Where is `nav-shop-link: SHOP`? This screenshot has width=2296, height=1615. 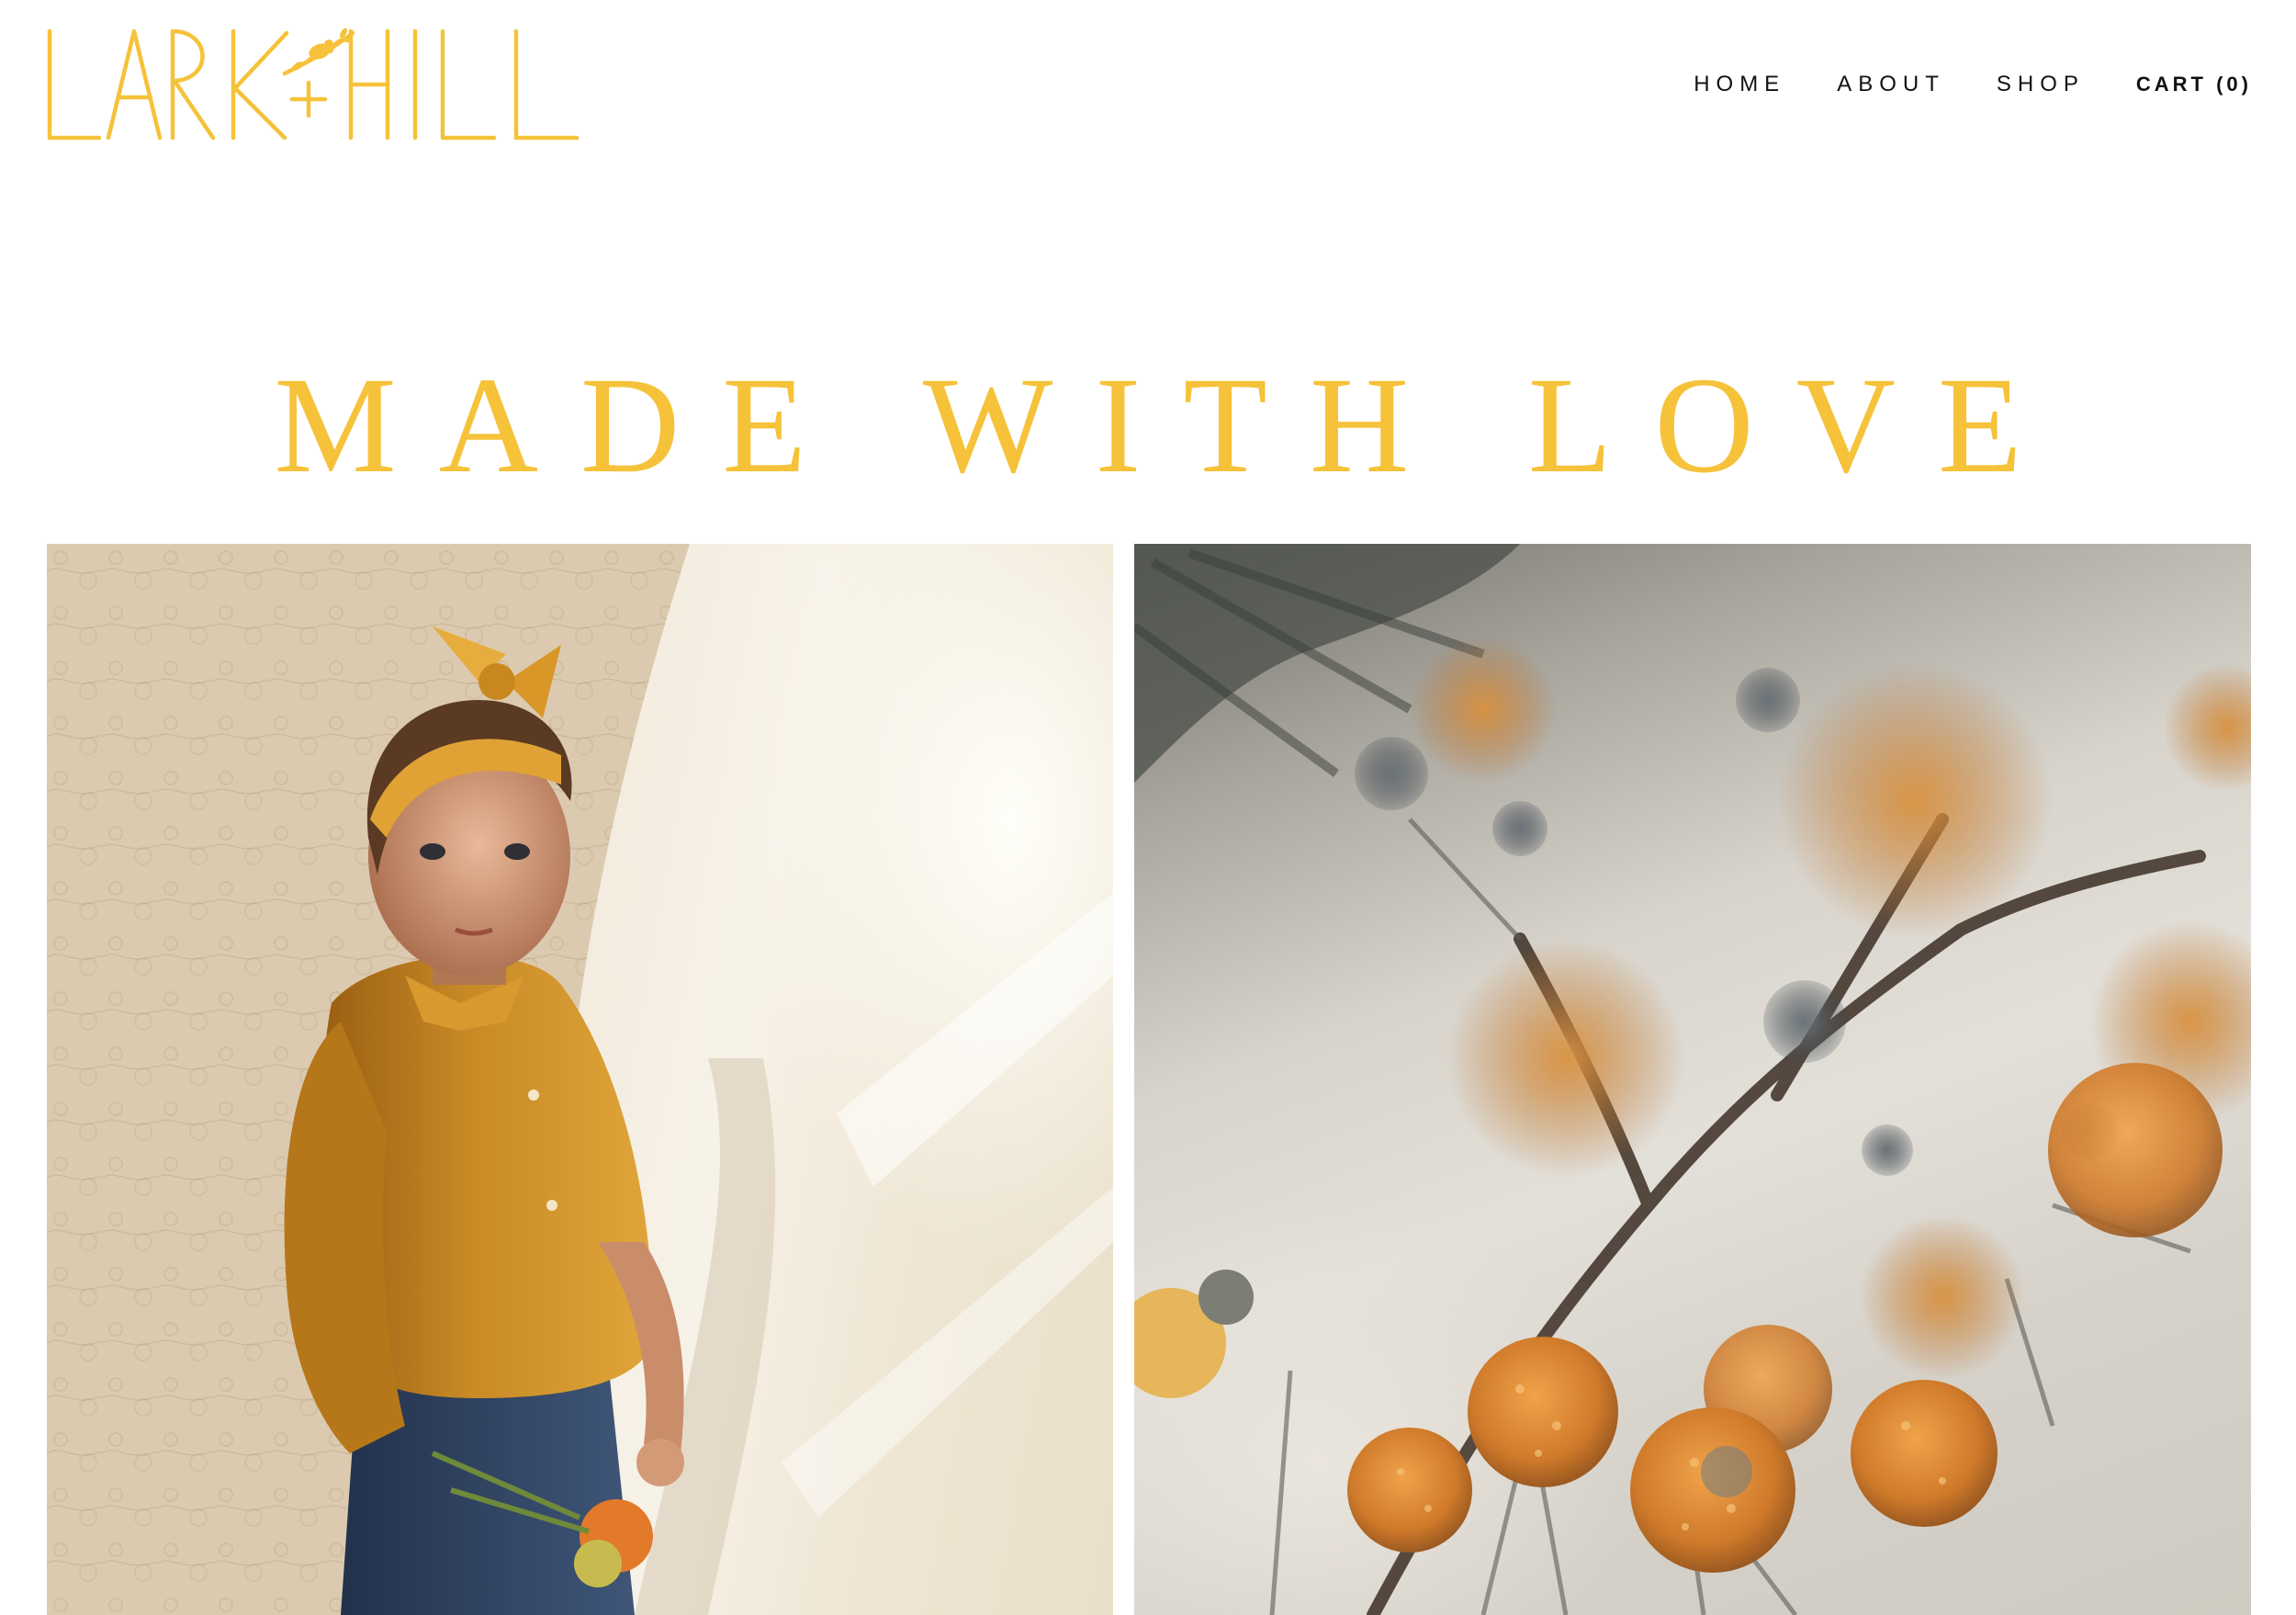 nav-shop-link: SHOP is located at coordinates (2041, 84).